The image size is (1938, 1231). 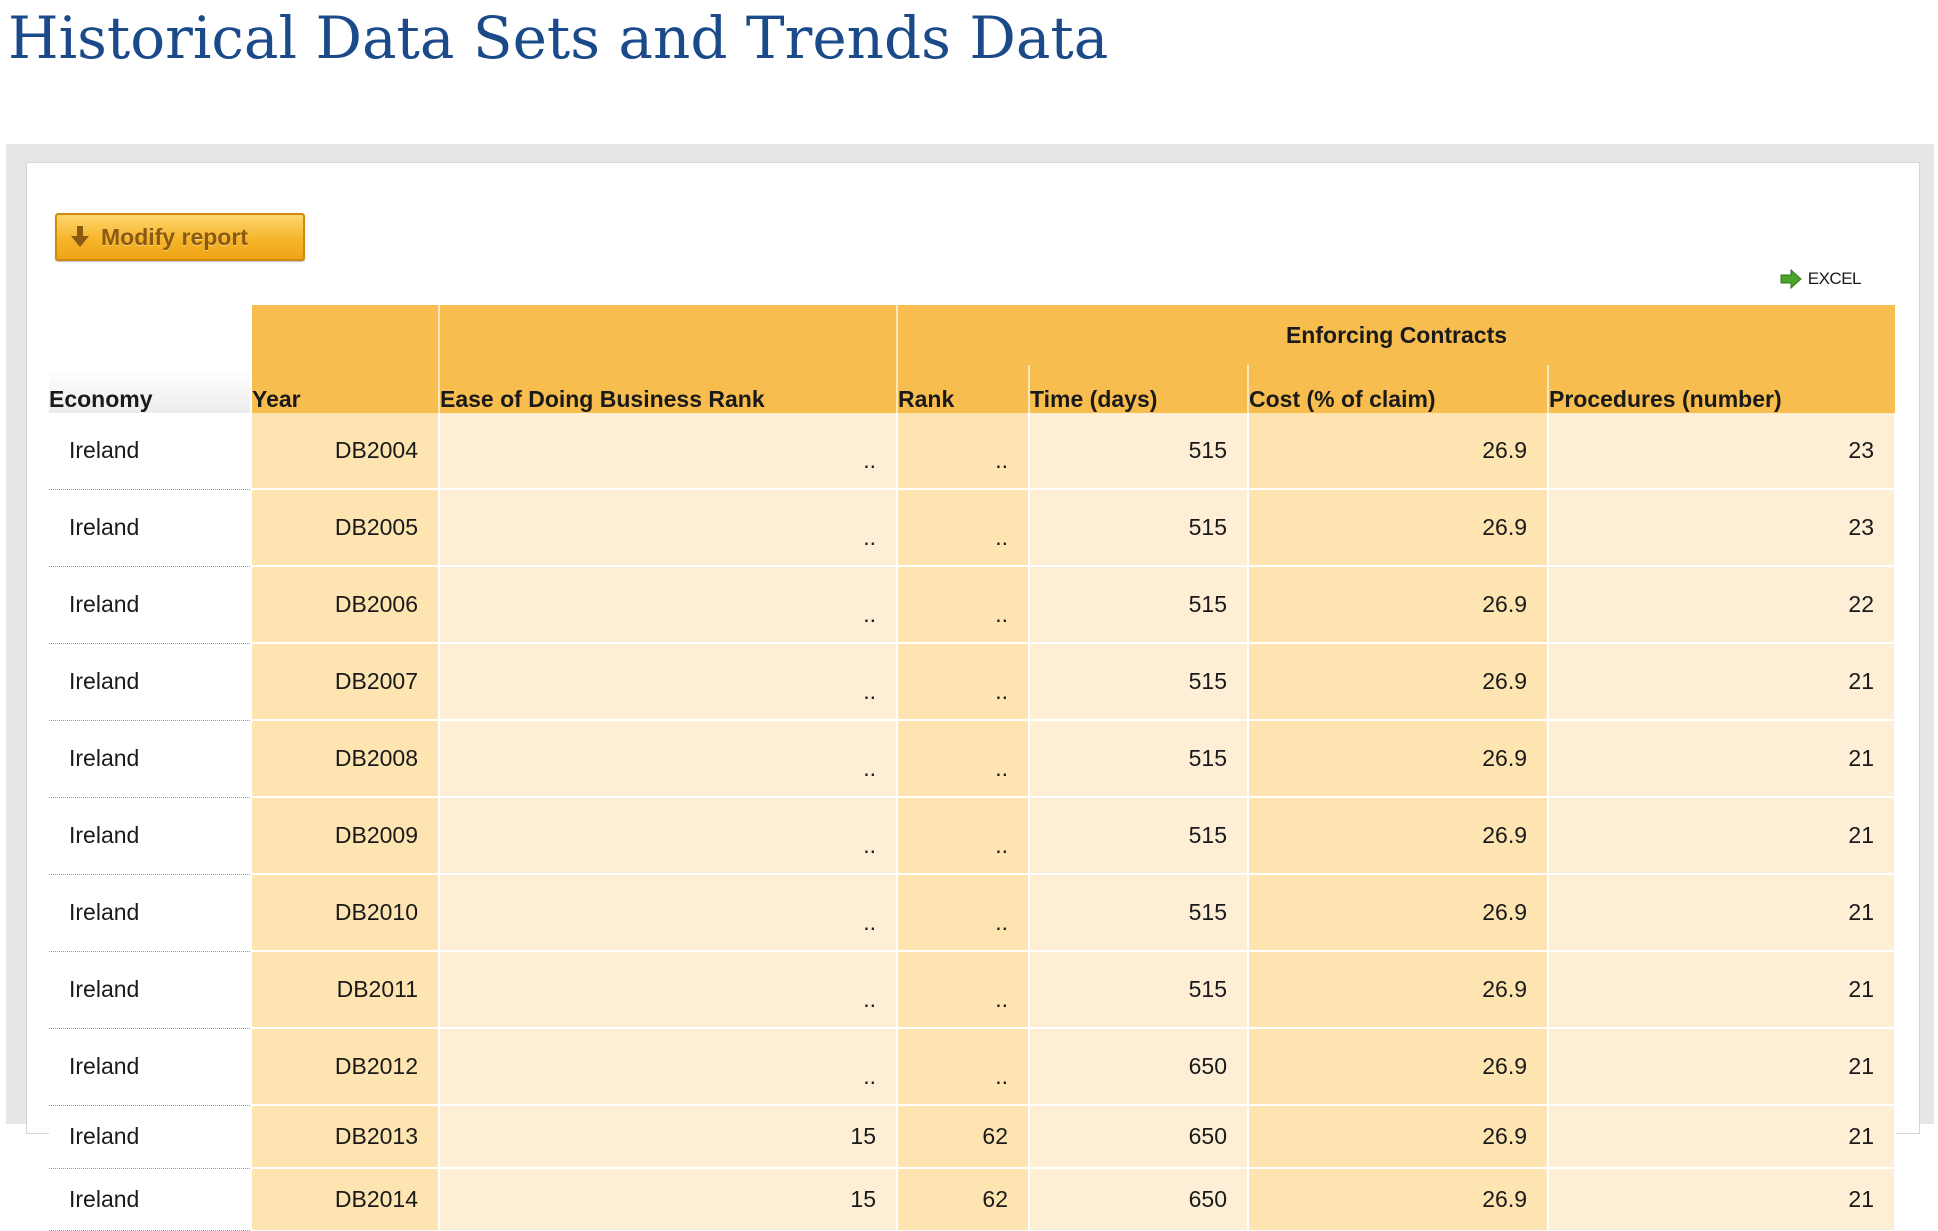 I want to click on table-row: Ireland DB2009.... 515 26.9 21, so click(x=973, y=836).